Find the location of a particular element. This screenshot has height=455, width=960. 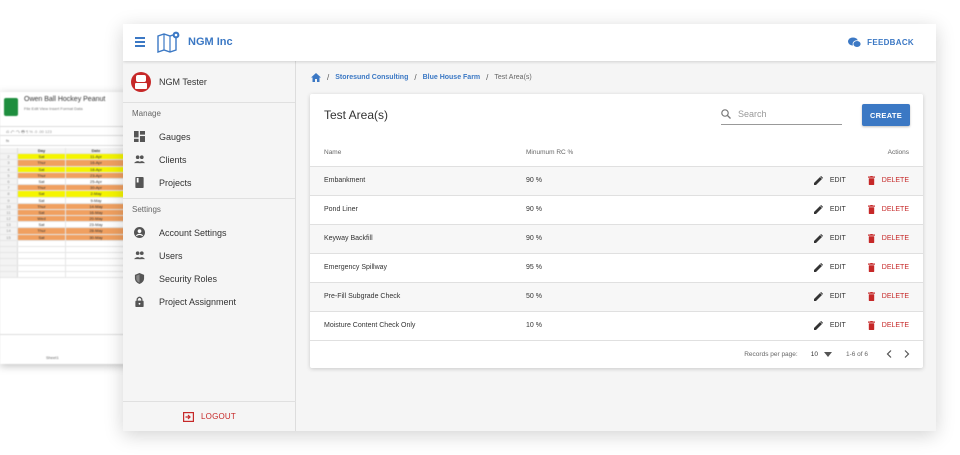

logout-icon is located at coordinates (188, 416).